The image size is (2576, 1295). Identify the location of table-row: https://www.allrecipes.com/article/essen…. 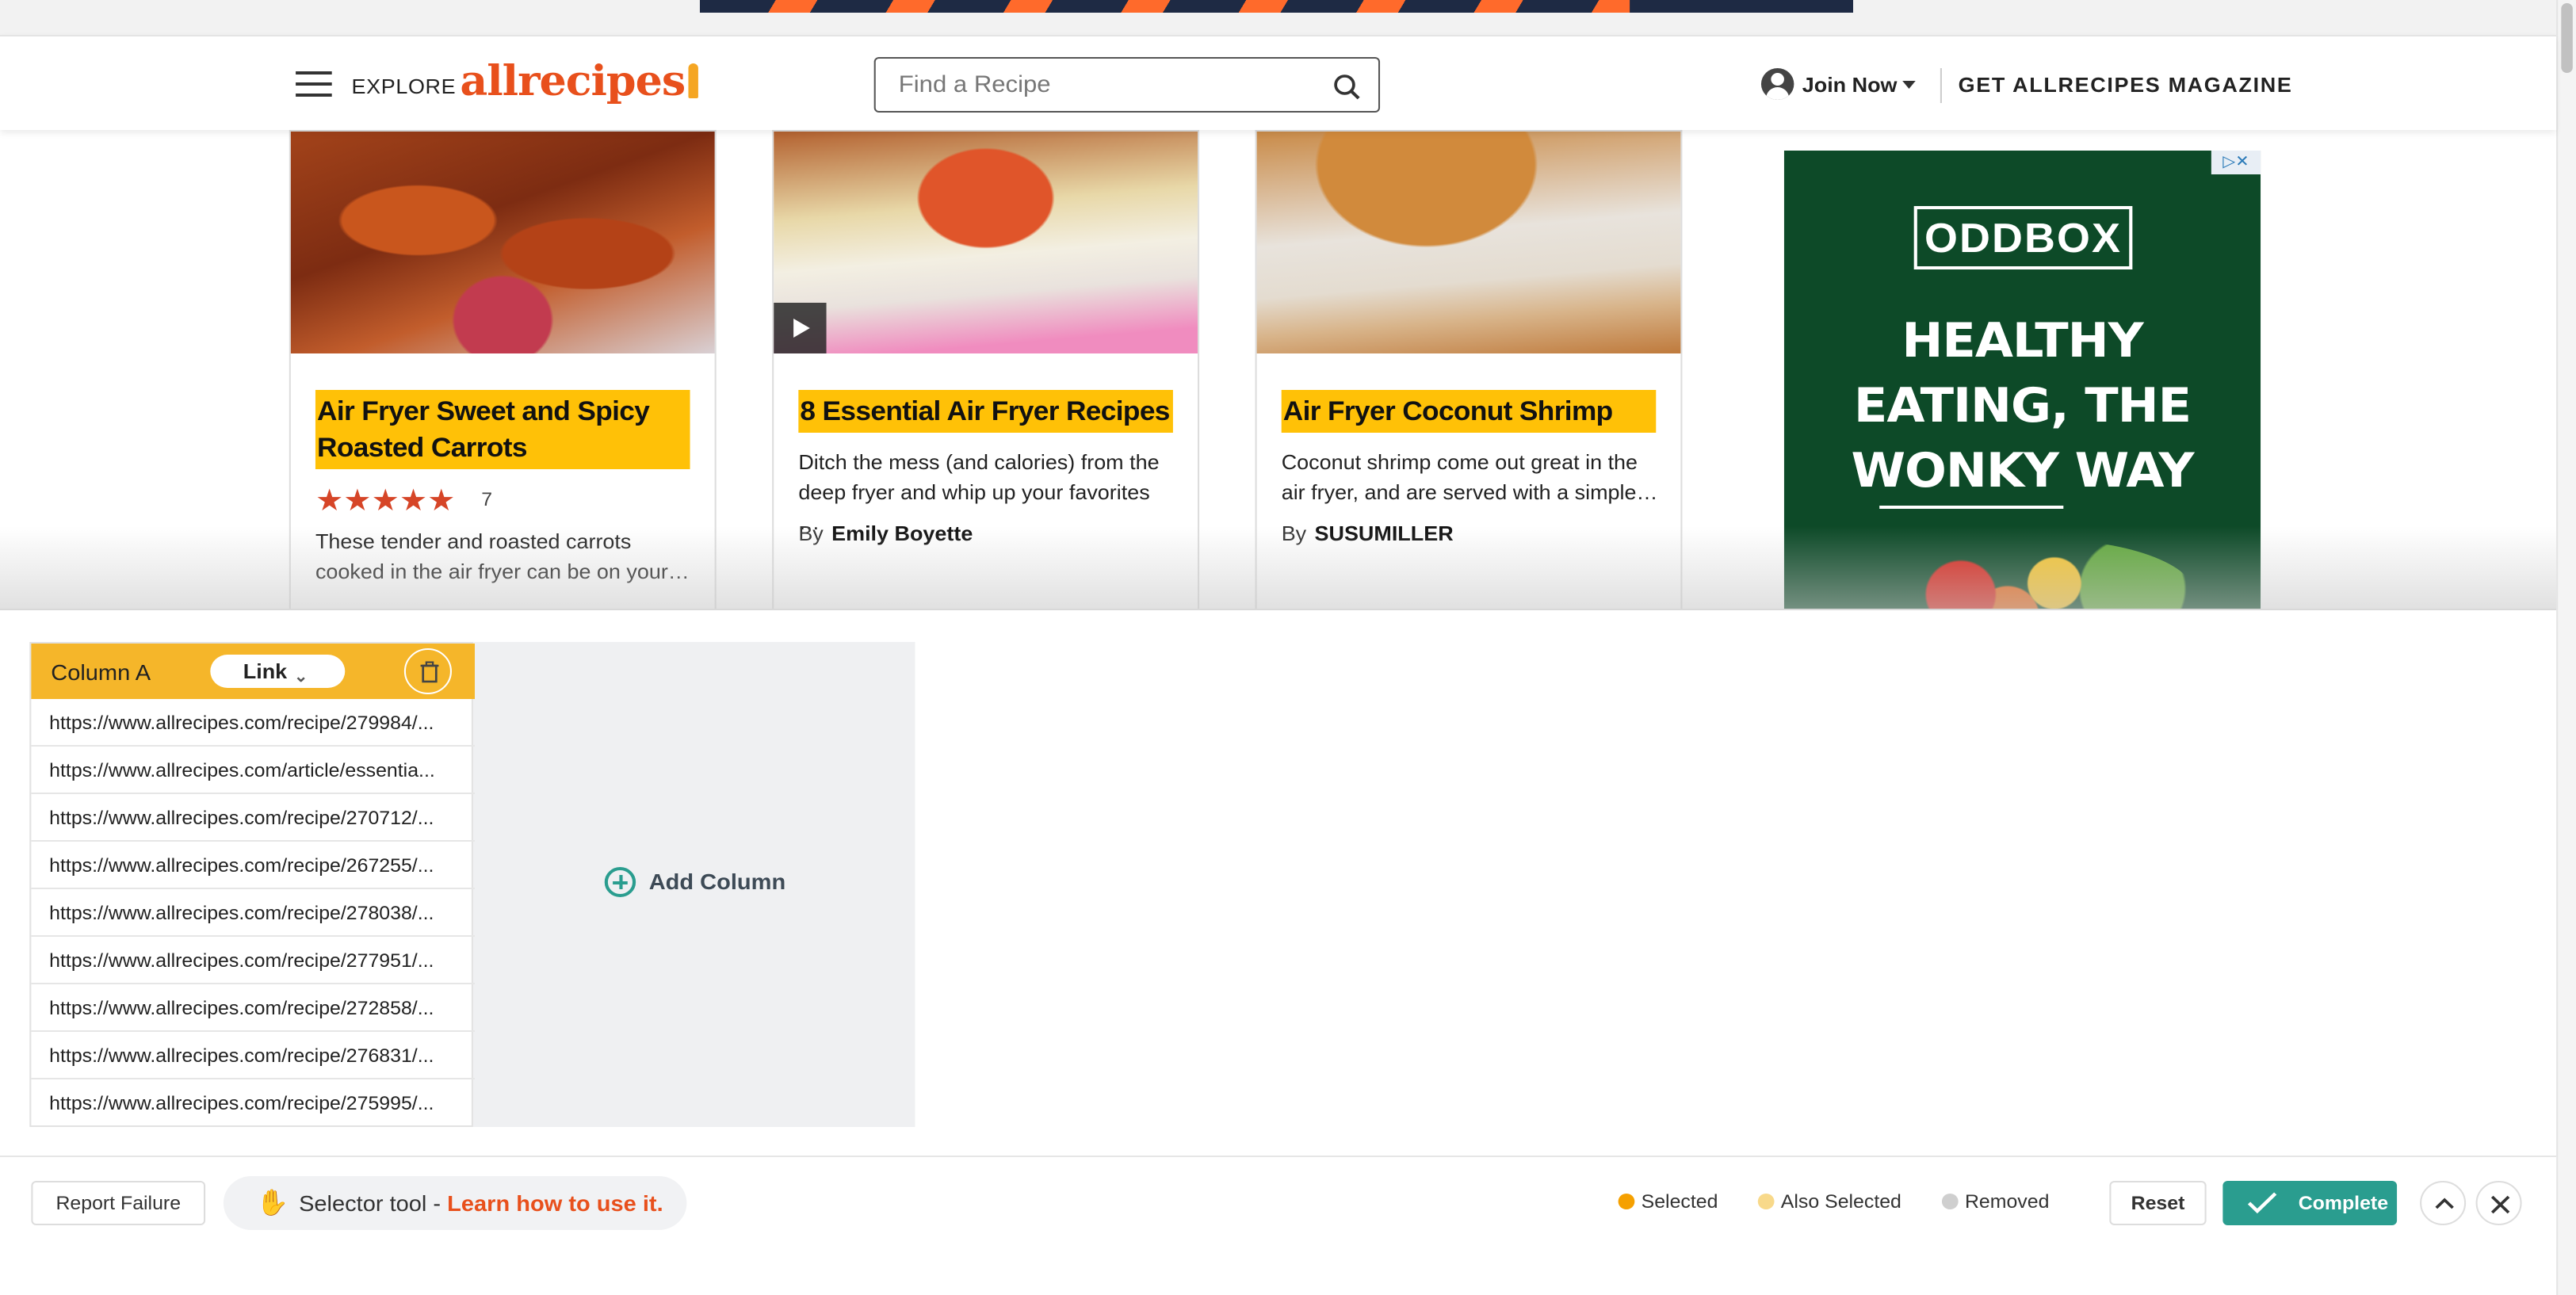
(253, 771).